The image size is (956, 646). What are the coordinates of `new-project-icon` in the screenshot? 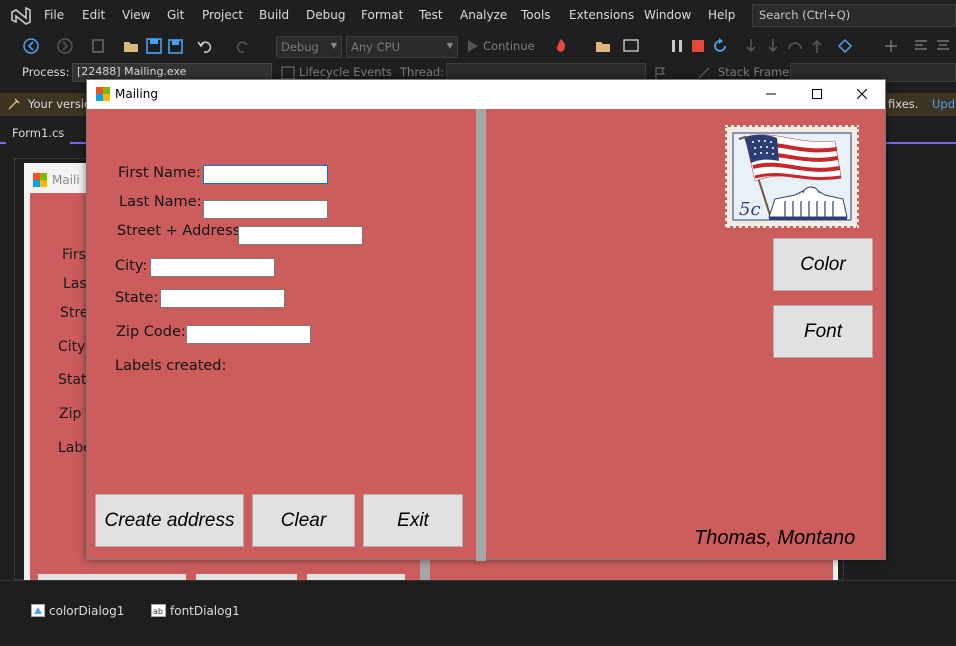 It's located at (99, 46).